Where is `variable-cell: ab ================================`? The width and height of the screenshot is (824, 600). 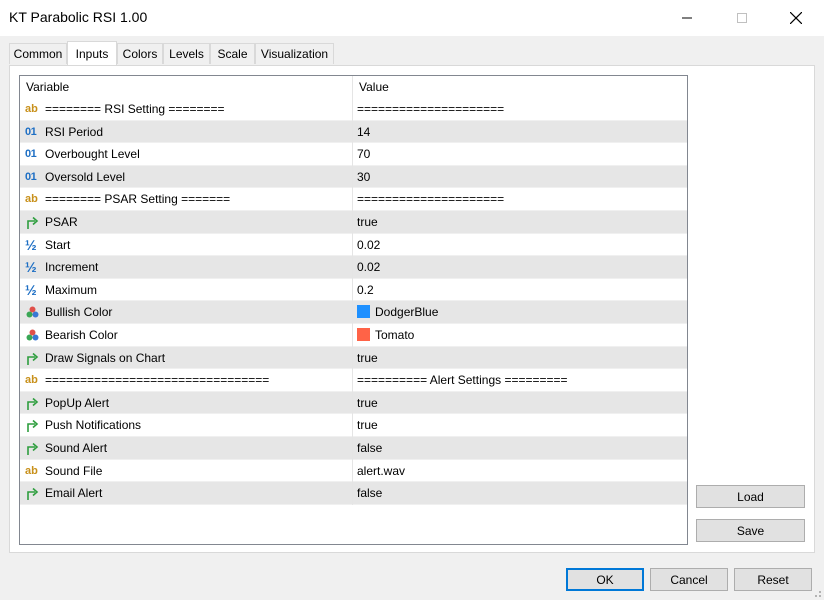 variable-cell: ab ================================ is located at coordinates (186, 380).